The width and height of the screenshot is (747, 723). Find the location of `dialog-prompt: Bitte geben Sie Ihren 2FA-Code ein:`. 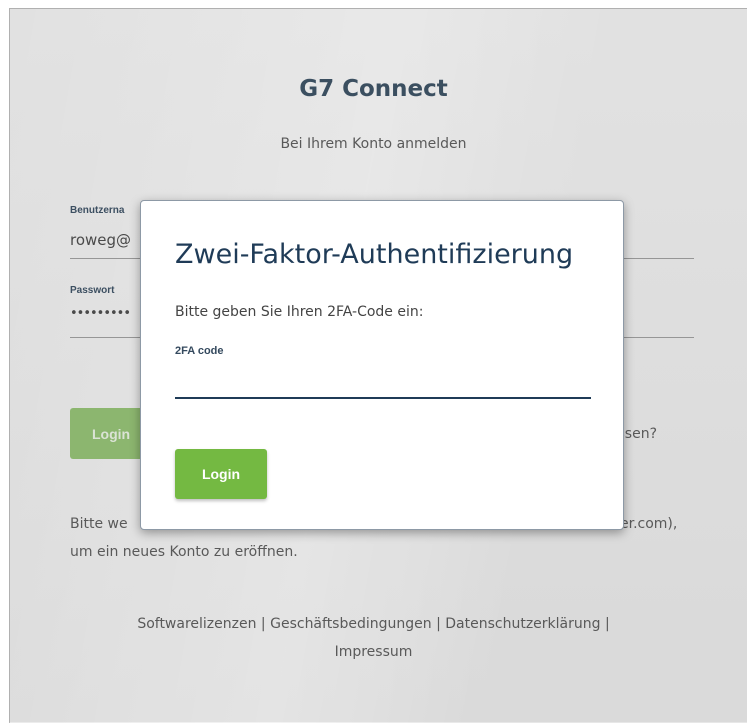

dialog-prompt: Bitte geben Sie Ihren 2FA-Code ein: is located at coordinates (299, 312).